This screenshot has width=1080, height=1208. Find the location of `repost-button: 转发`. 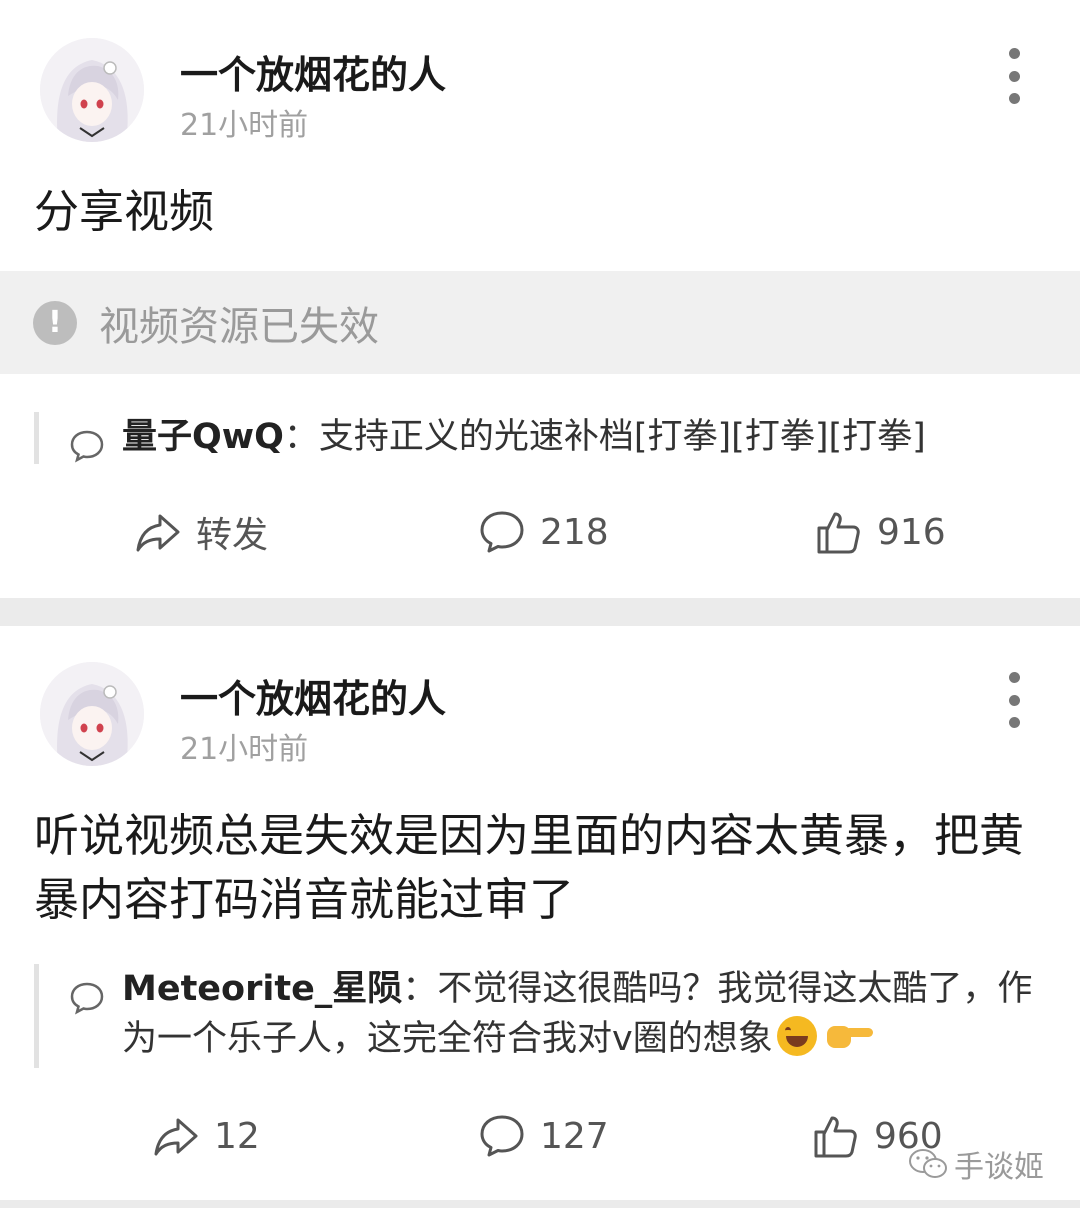

repost-button: 转发 is located at coordinates (201, 532).